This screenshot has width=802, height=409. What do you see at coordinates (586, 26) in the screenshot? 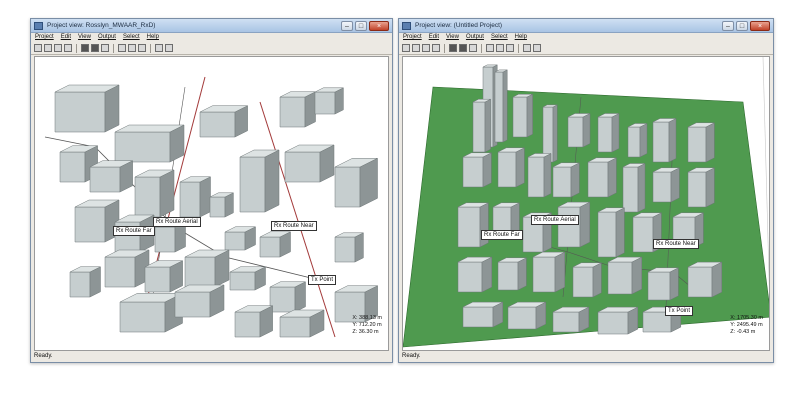
I see `title-bar: Project view: (Untitled Project) – □ ×` at bounding box center [586, 26].